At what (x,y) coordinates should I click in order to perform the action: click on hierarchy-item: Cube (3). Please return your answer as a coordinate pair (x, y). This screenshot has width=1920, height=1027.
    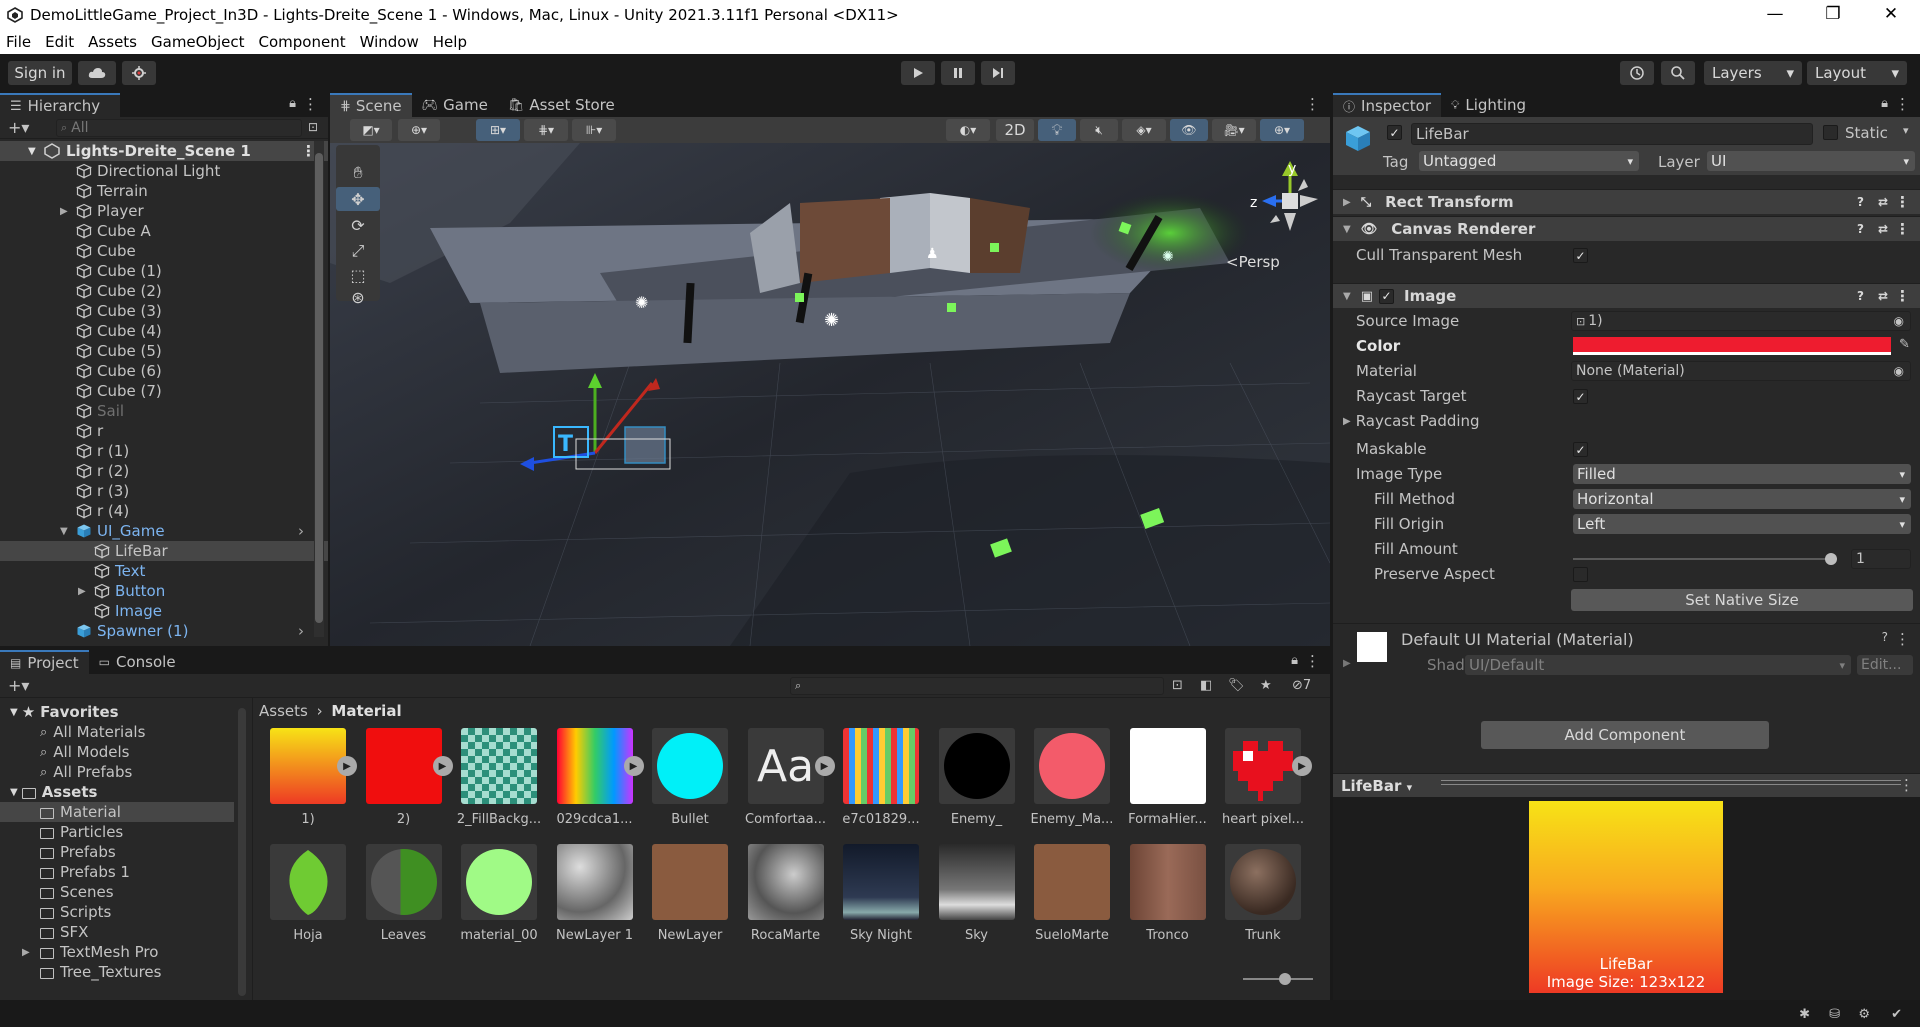
    Looking at the image, I should click on (164, 311).